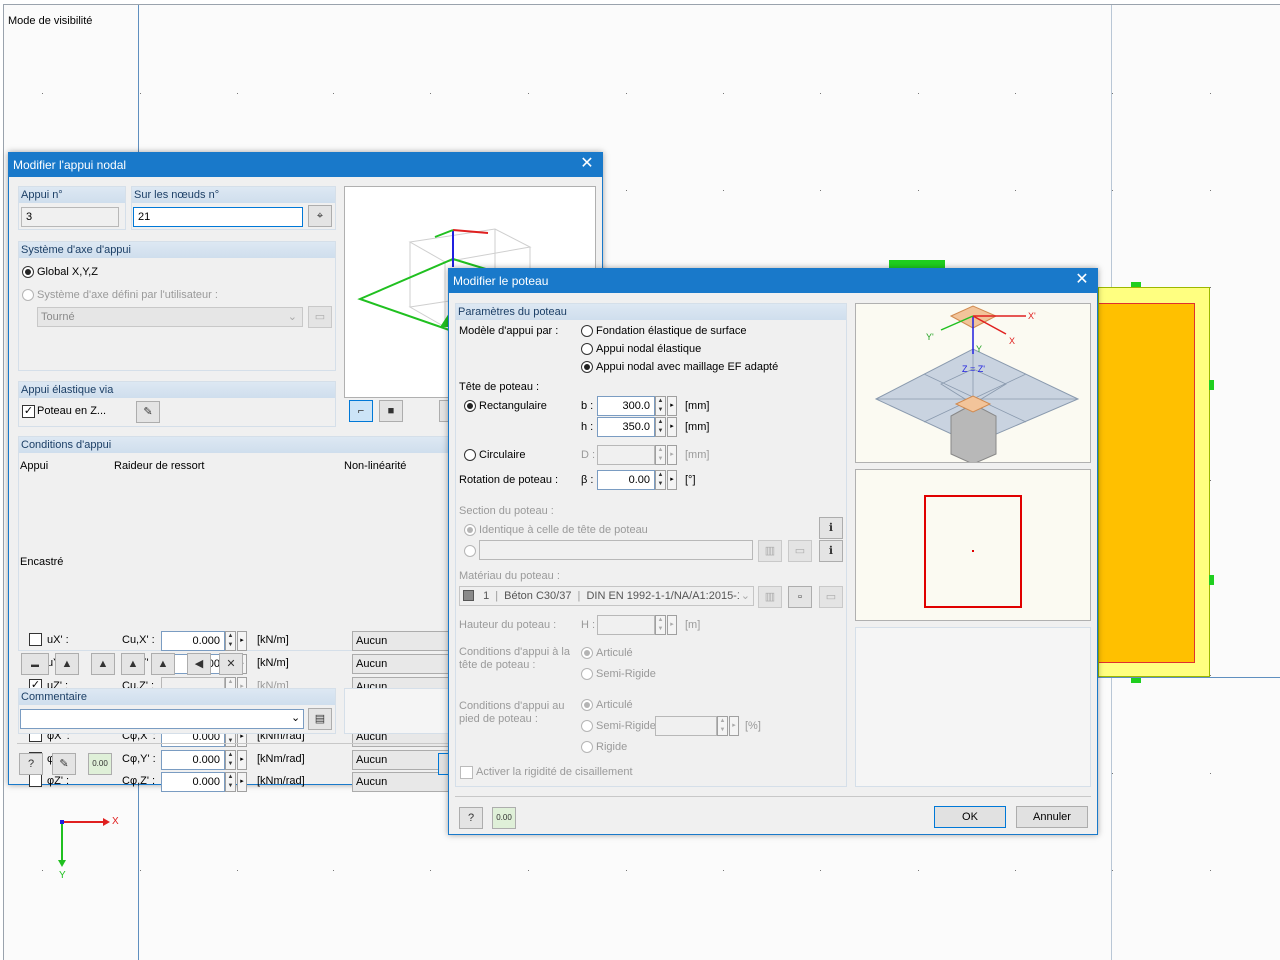 Image resolution: width=1280 pixels, height=960 pixels. I want to click on fe-mesh-radio, so click(587, 367).